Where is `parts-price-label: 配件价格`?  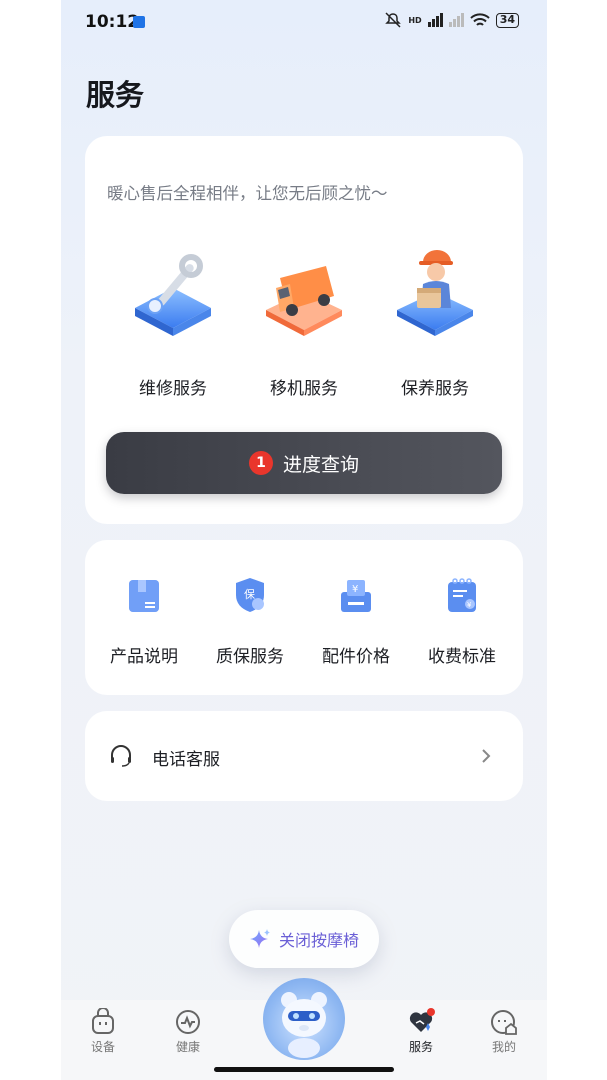
parts-price-label: 配件价格 is located at coordinates (356, 657).